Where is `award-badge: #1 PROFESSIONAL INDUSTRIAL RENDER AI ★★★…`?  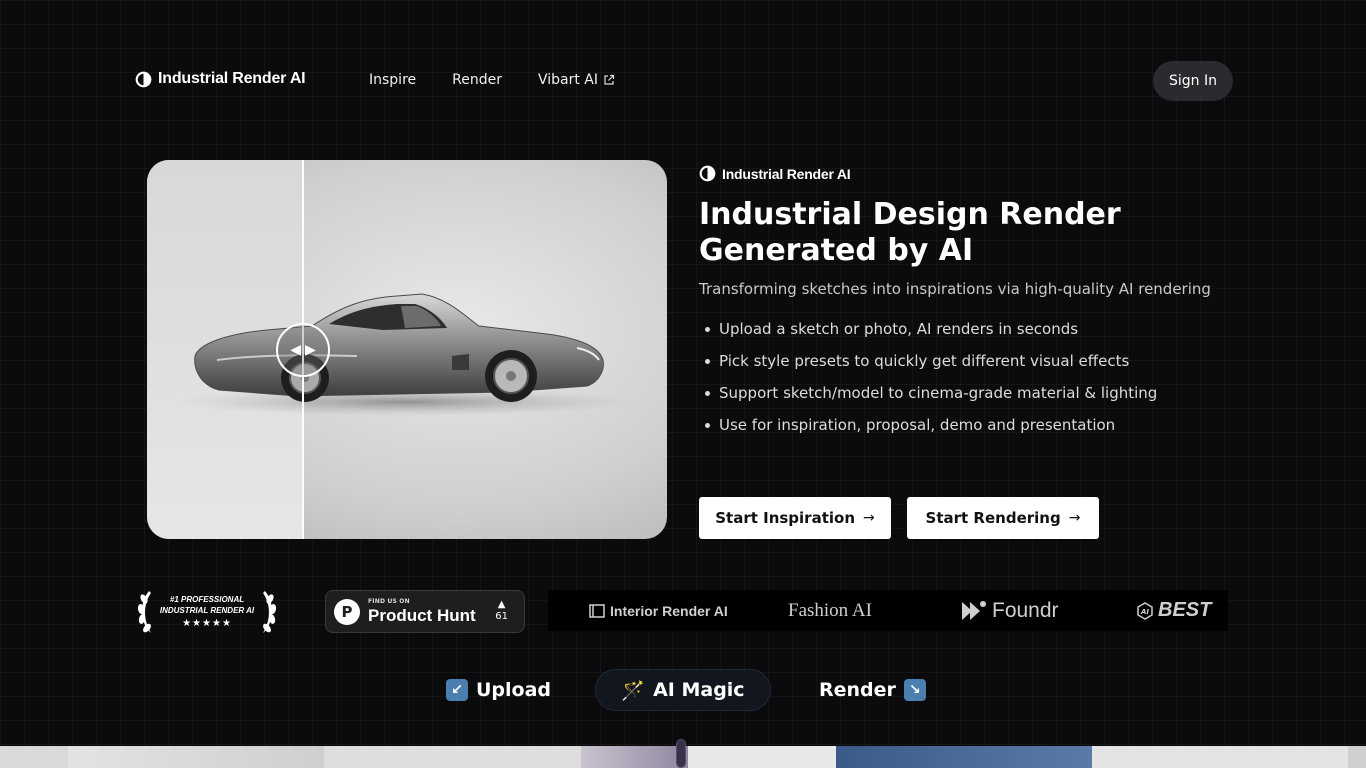
award-badge: #1 PROFESSIONAL INDUSTRIAL RENDER AI ★★★… is located at coordinates (207, 611).